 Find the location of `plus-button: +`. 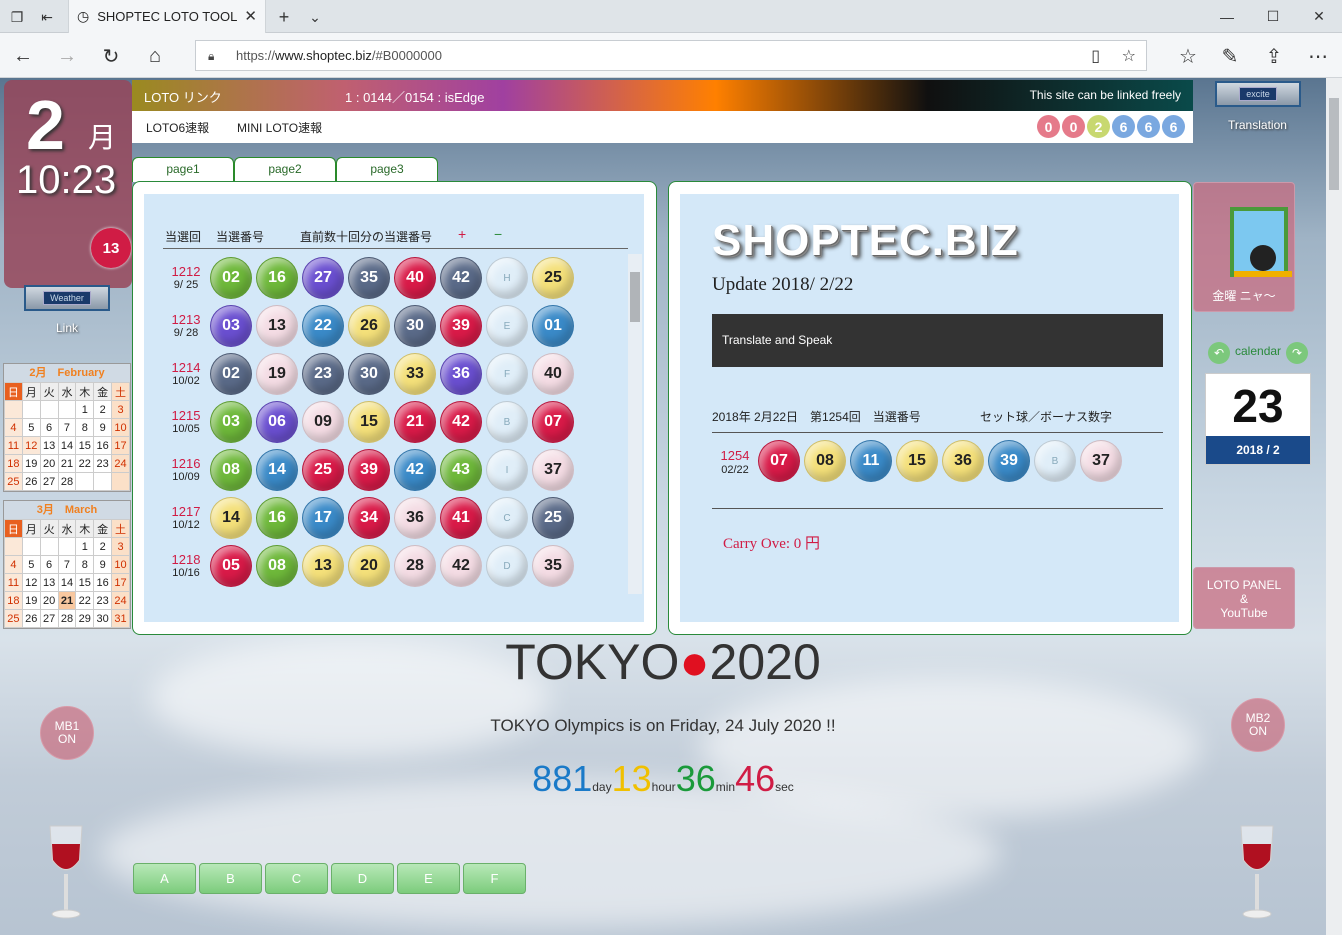

plus-button: + is located at coordinates (462, 234).